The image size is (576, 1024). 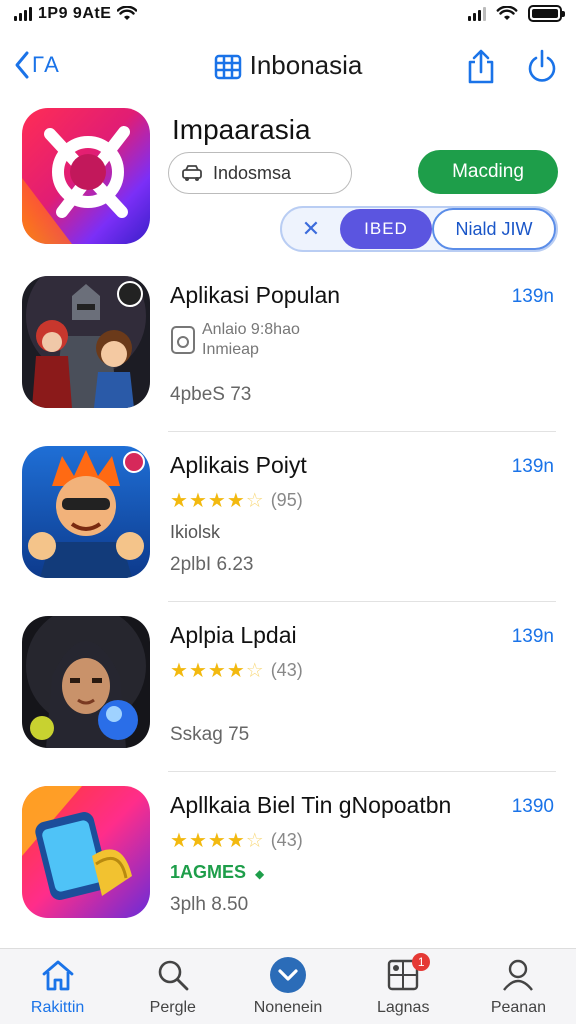 I want to click on star-rating: ★ ★ ★ ★ ☆ (95), so click(x=236, y=500).